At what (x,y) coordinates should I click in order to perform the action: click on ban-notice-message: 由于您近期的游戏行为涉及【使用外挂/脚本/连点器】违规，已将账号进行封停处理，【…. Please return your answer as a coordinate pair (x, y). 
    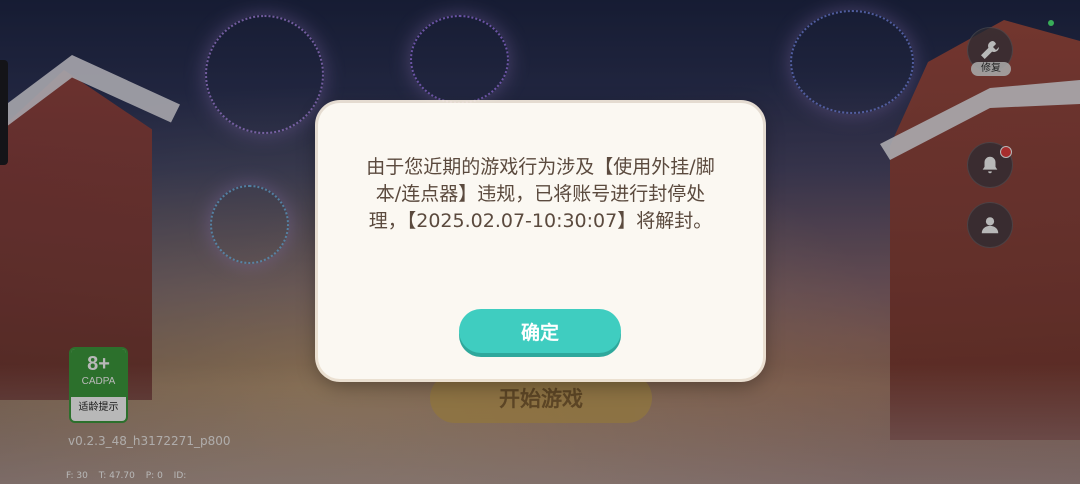
    Looking at the image, I should click on (540, 194).